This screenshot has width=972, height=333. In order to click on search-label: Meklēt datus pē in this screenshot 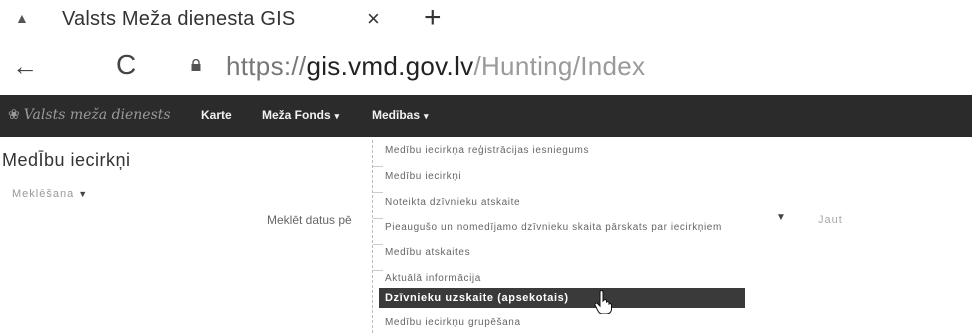, I will do `click(309, 220)`.